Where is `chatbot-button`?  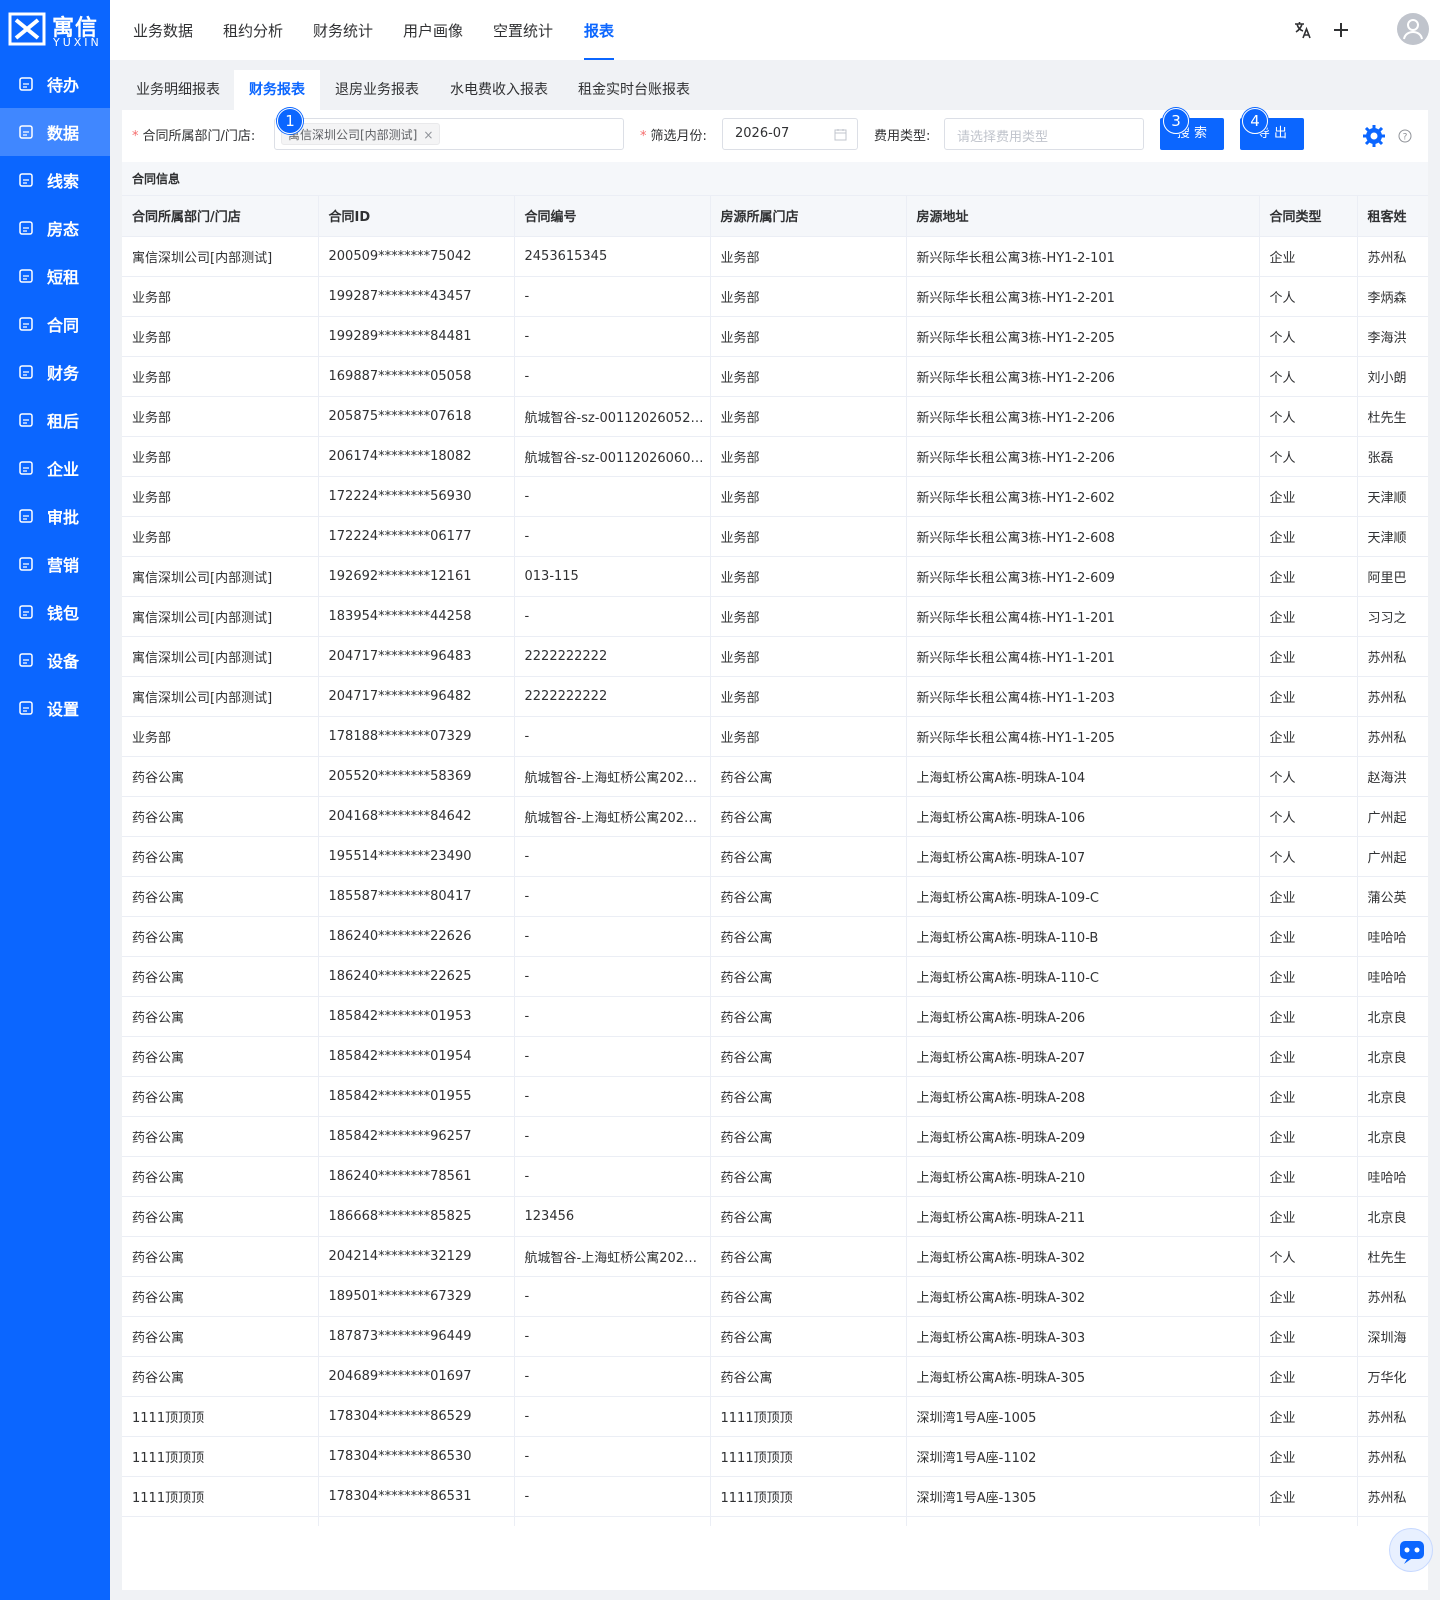
chatbot-button is located at coordinates (1411, 1550).